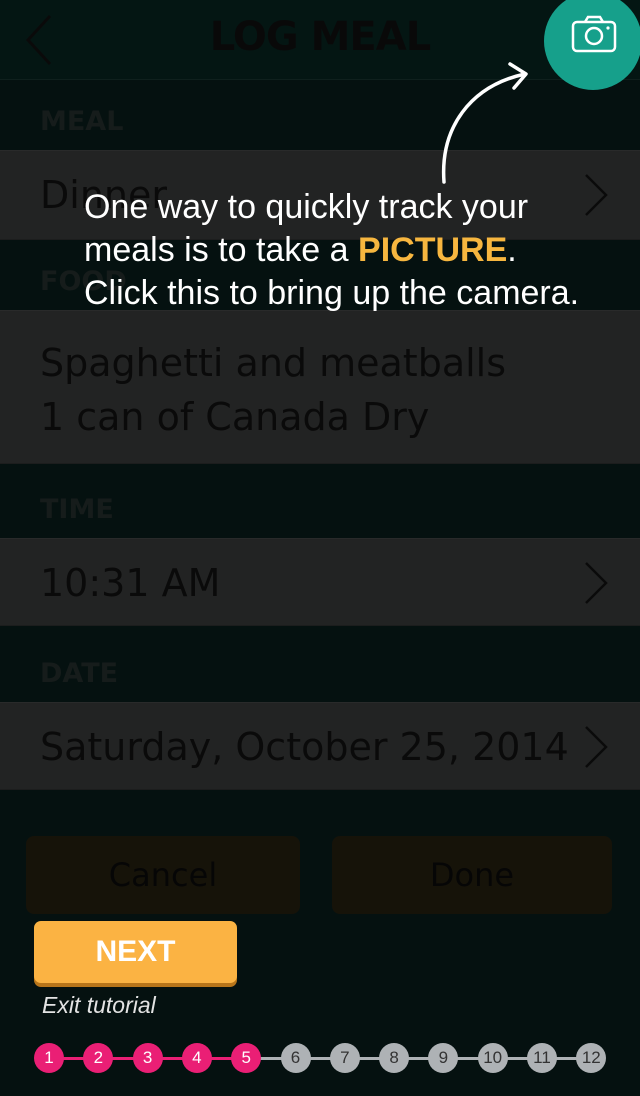  Describe the element at coordinates (130, 583) in the screenshot. I see `time-value: 10:31 AM` at that location.